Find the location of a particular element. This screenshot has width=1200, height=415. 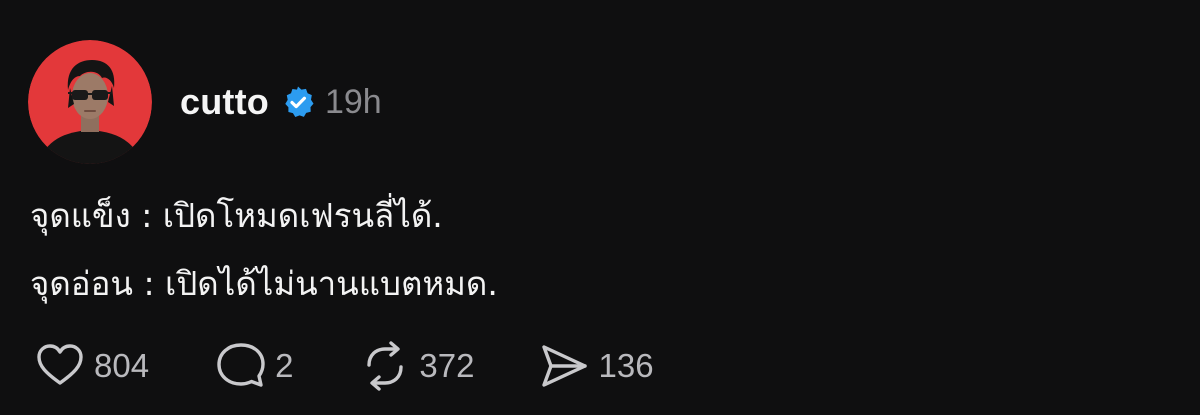

send-icon is located at coordinates (564, 366).